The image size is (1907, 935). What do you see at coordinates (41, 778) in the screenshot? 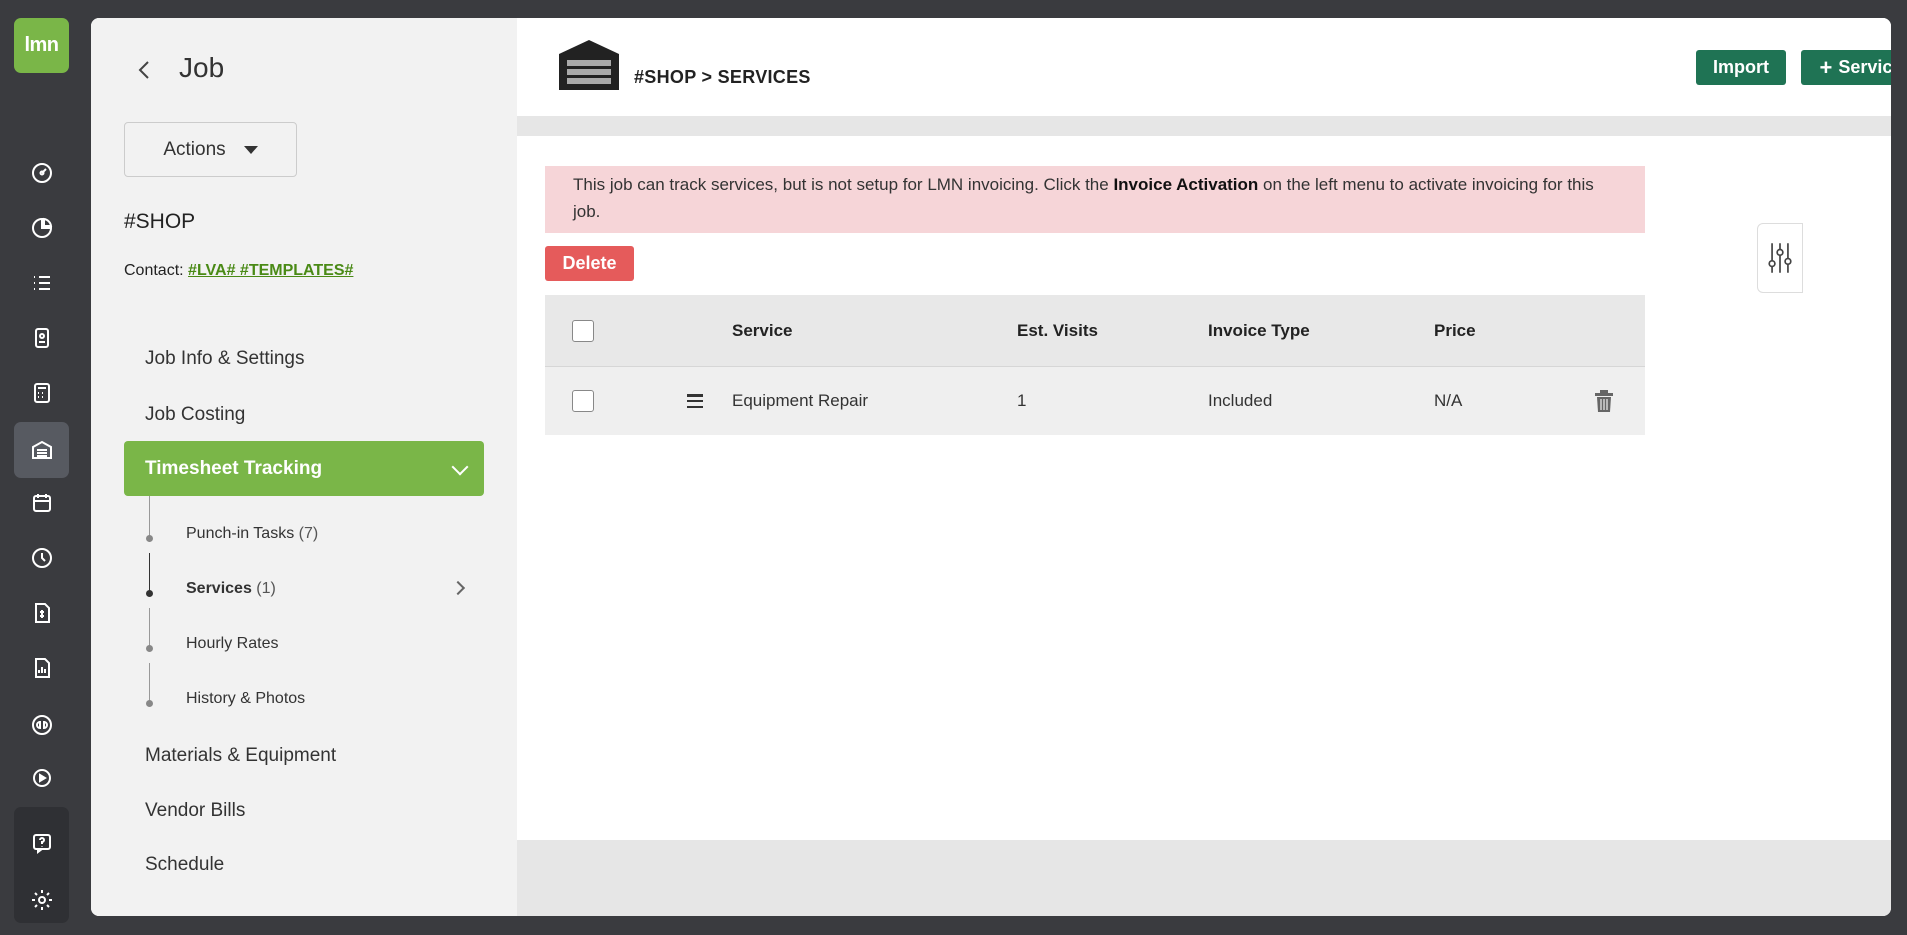
I see `play-icon` at bounding box center [41, 778].